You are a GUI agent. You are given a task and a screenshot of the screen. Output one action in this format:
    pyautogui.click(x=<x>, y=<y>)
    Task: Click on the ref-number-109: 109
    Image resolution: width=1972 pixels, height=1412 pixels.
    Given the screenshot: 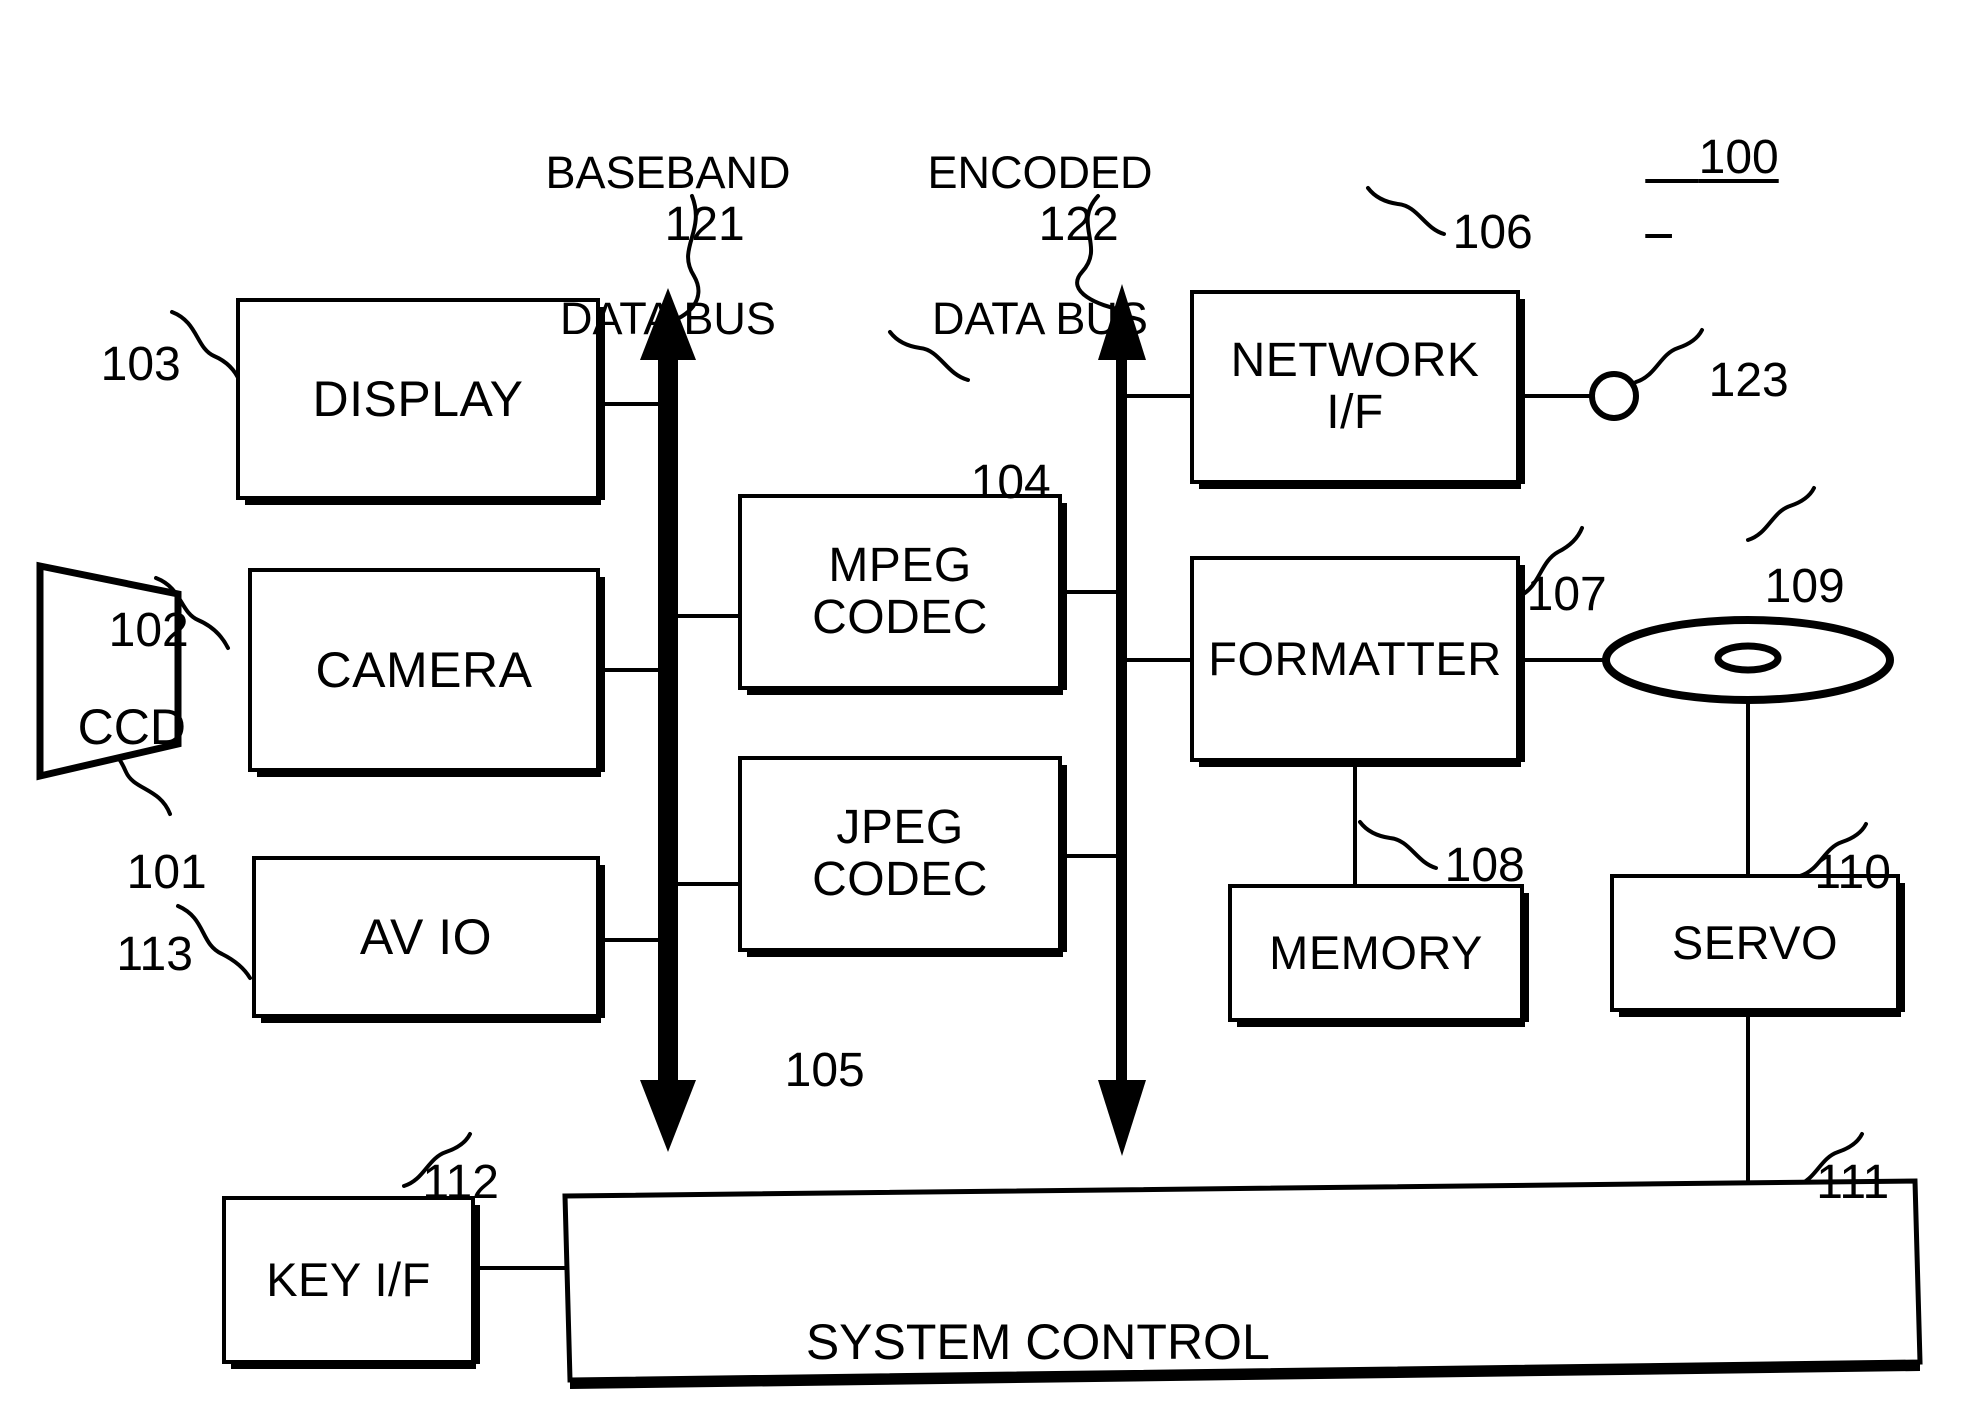 What is the action you would take?
    pyautogui.click(x=1804, y=586)
    